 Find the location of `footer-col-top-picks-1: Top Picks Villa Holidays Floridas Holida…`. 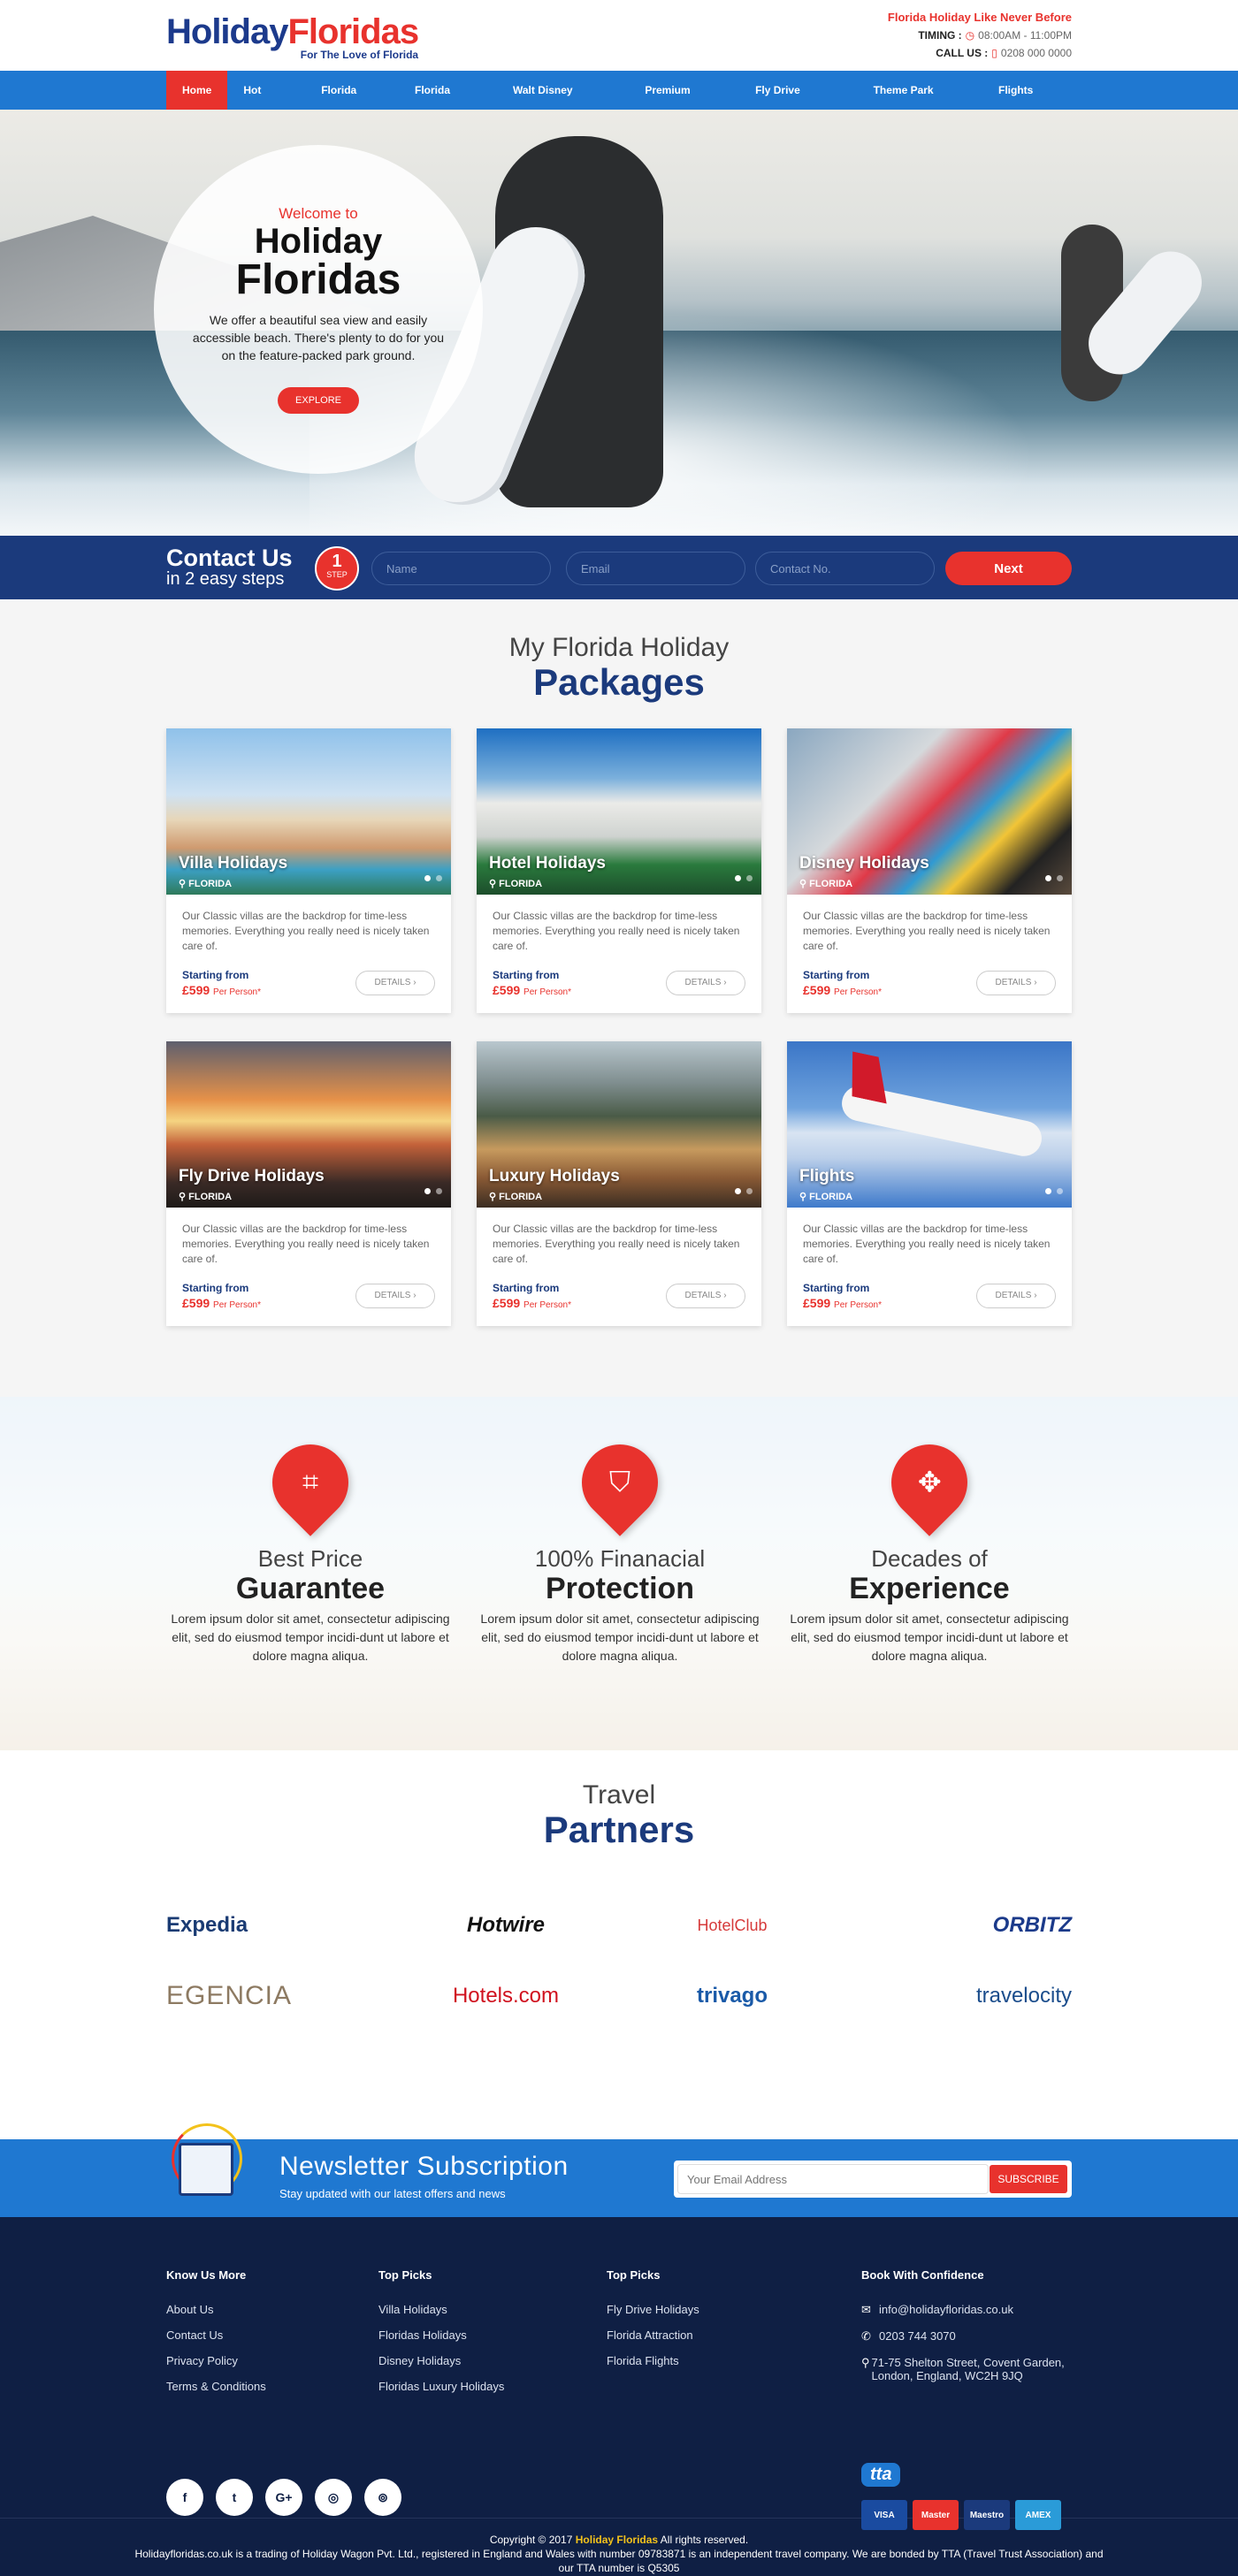

footer-col-top-picks-1: Top Picks Villa Holidays Floridas Holida… is located at coordinates (493, 2336).